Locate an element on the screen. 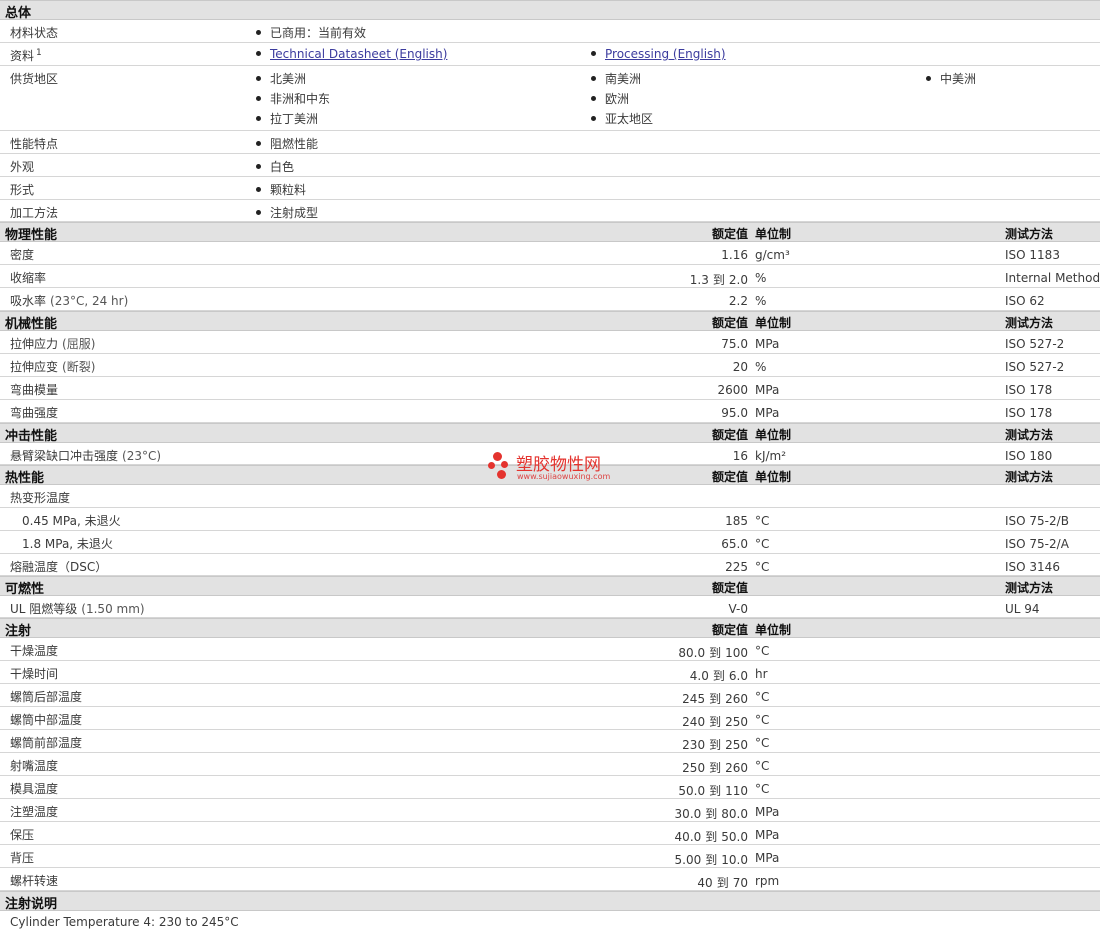 The image size is (1100, 934). row-label: 螺筒后部温度 is located at coordinates (46, 697).